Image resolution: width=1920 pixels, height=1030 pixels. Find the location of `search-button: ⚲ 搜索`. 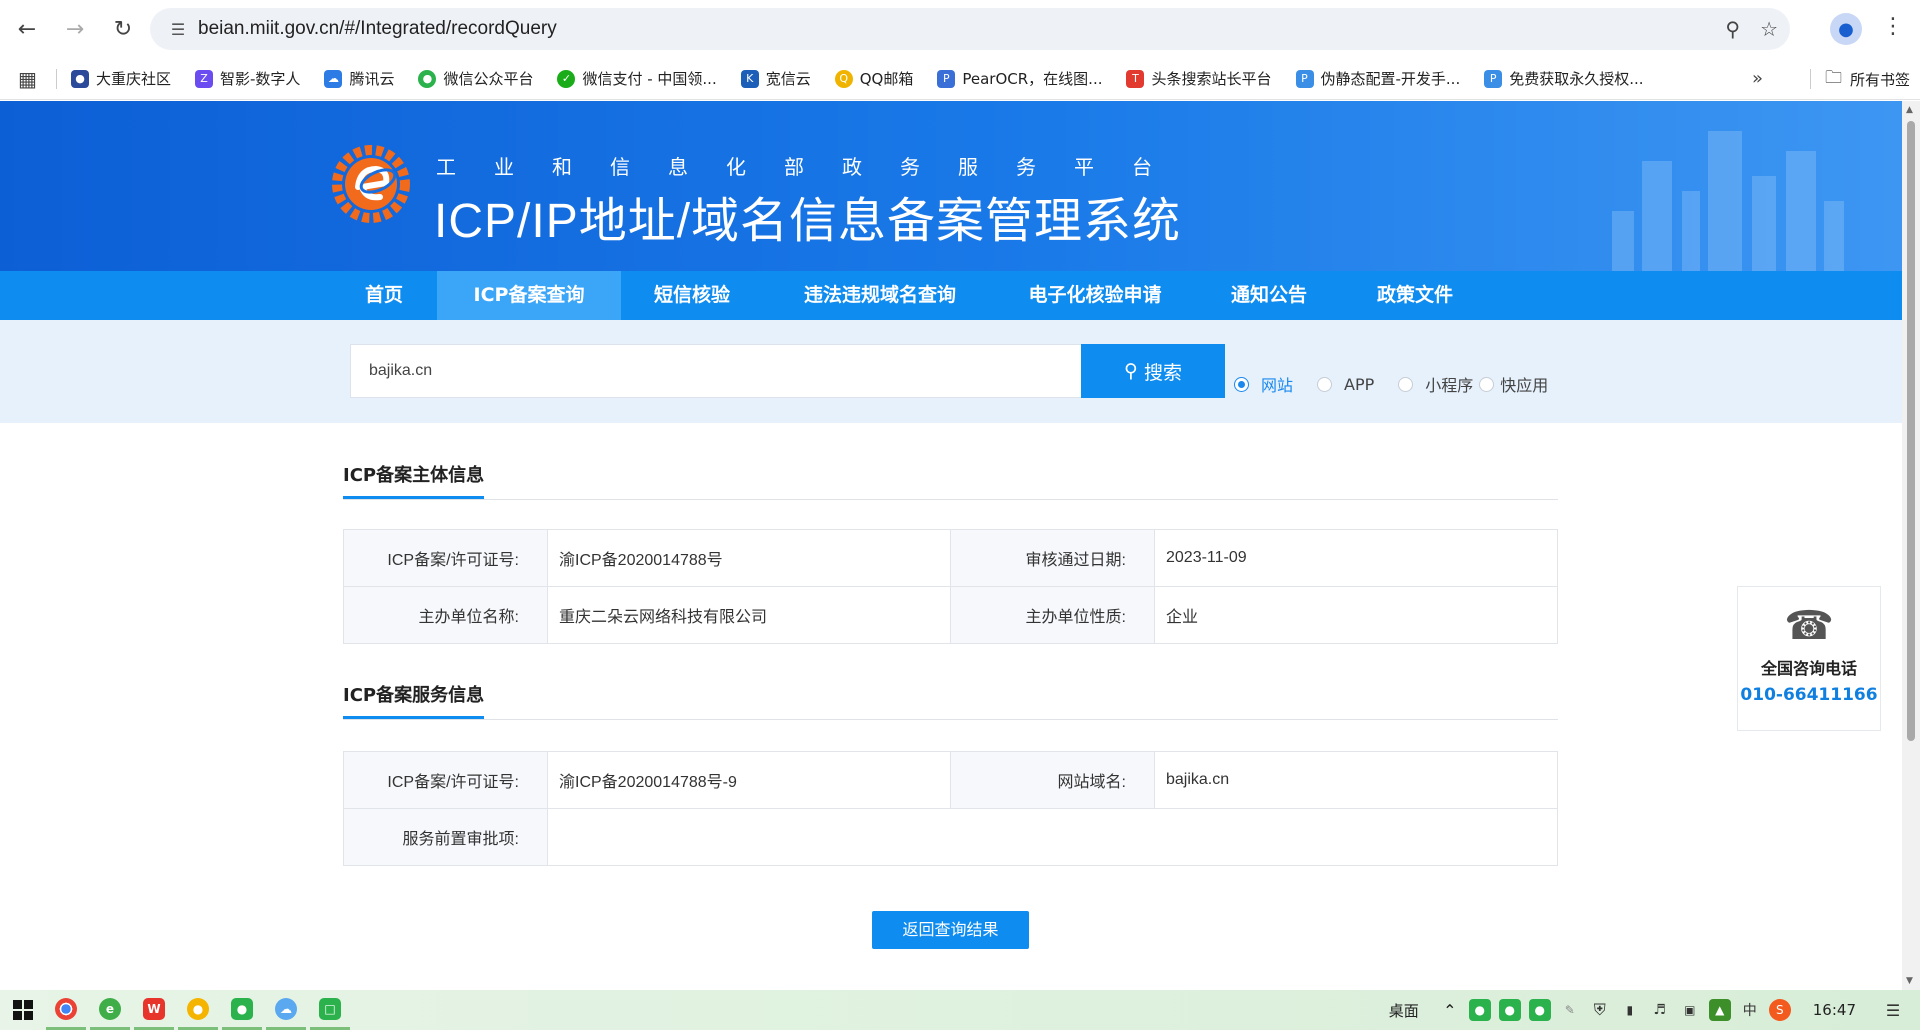

search-button: ⚲ 搜索 is located at coordinates (1153, 371).